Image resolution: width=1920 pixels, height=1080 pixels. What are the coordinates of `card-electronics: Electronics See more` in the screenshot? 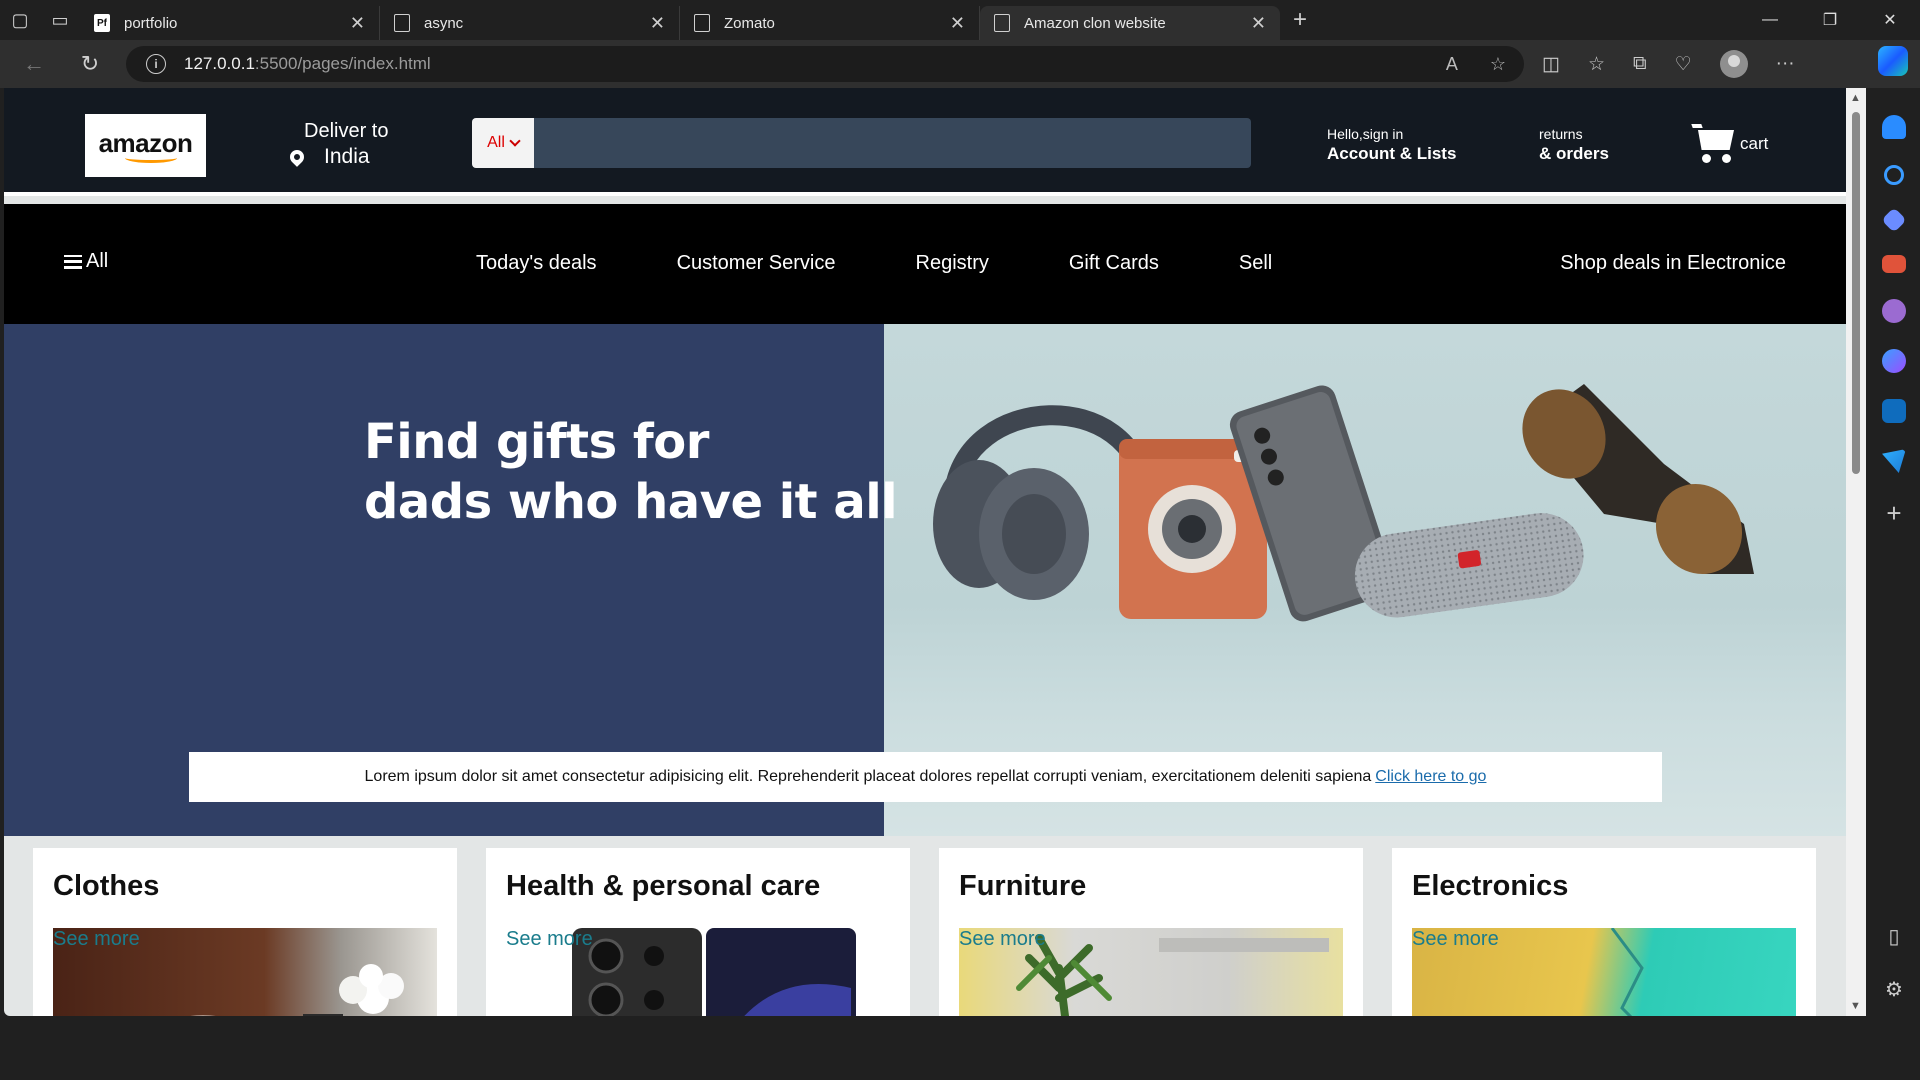 It's located at (1604, 932).